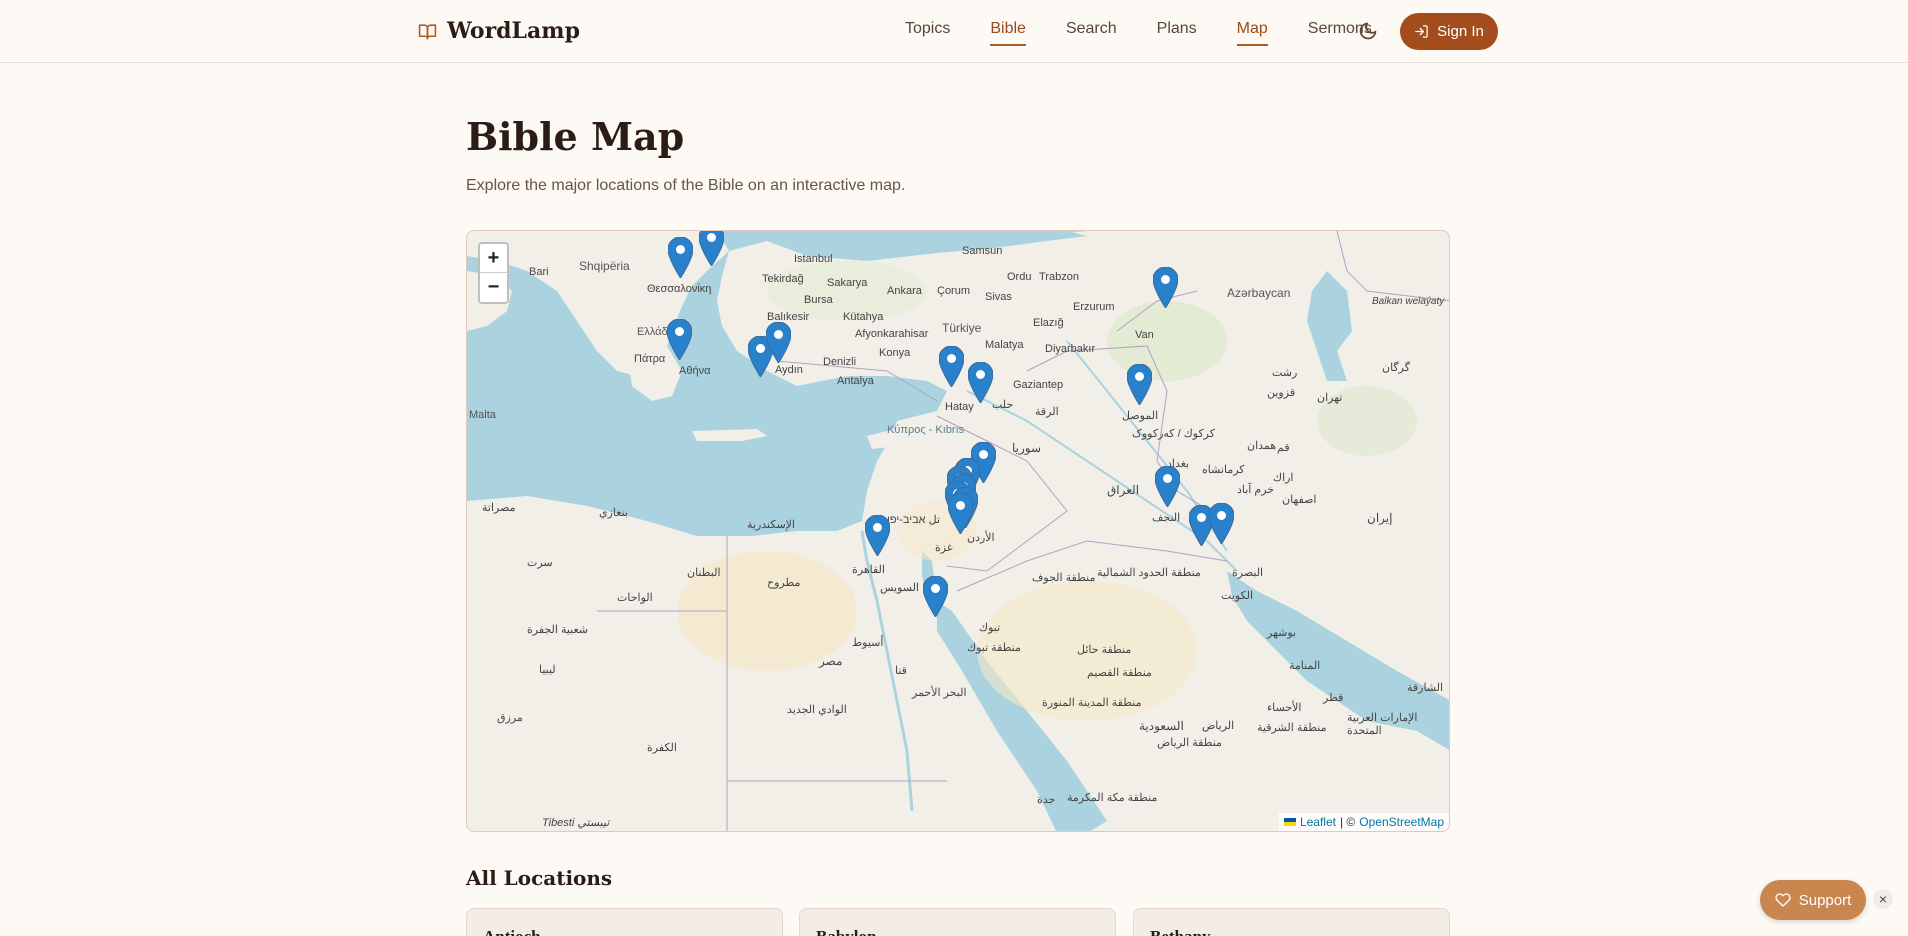 The width and height of the screenshot is (1908, 936). Describe the element at coordinates (926, 430) in the screenshot. I see `map-label: Κύπρος - Kıbrıs` at that location.